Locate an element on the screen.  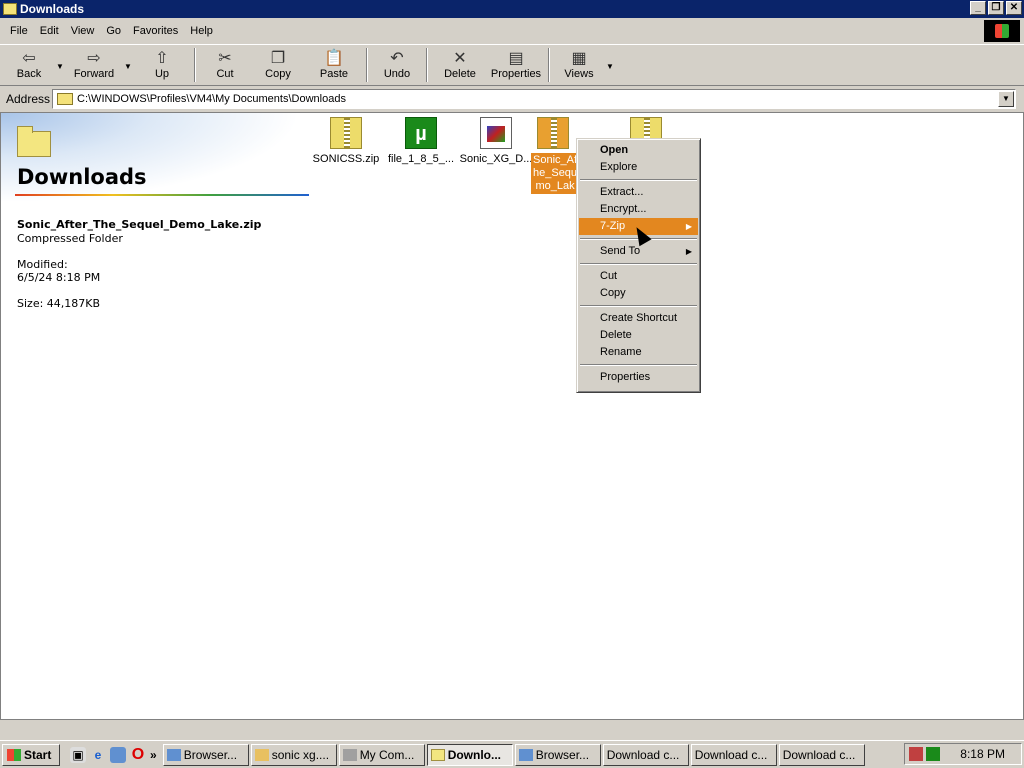
paste-label: Paste is located at coordinates (334, 74).